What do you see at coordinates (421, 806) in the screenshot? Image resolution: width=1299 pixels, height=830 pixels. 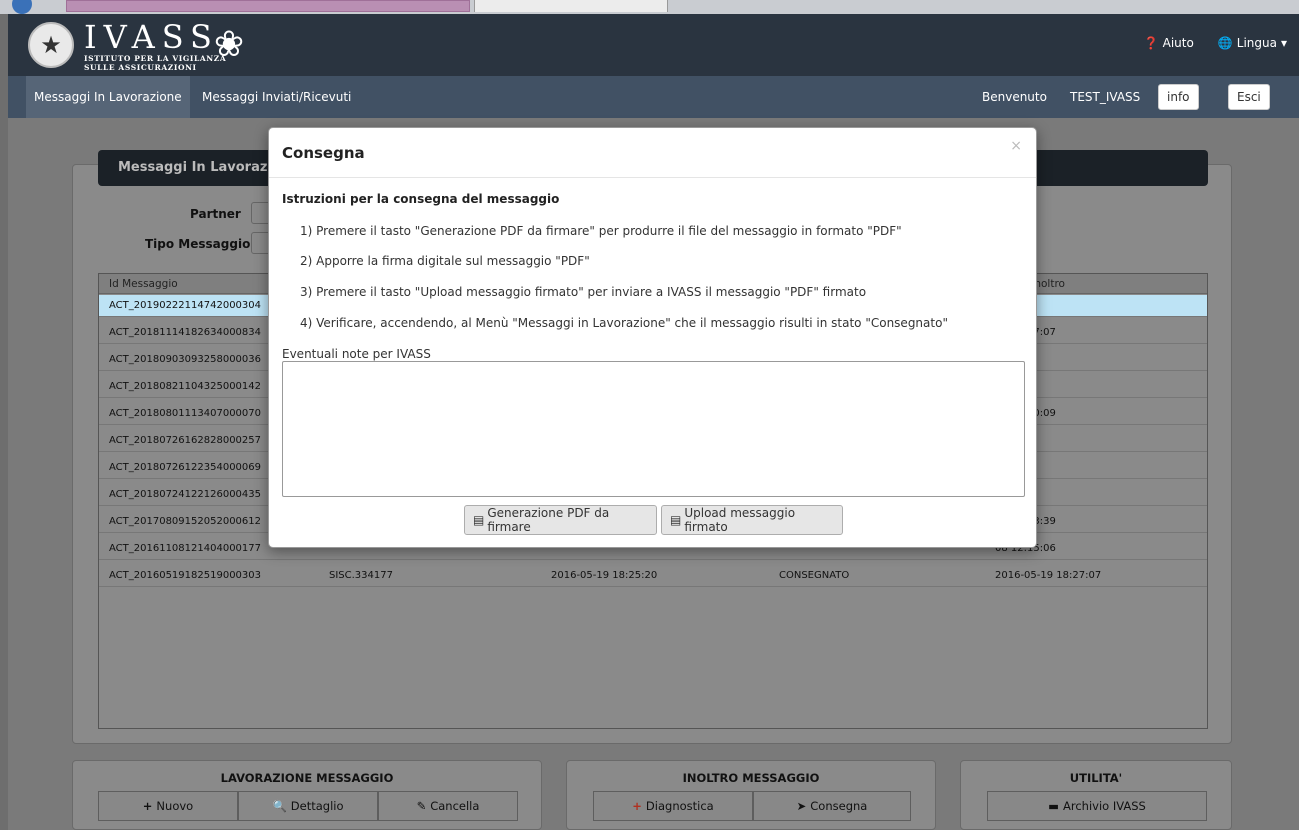 I see `eraser-icon: ✎` at bounding box center [421, 806].